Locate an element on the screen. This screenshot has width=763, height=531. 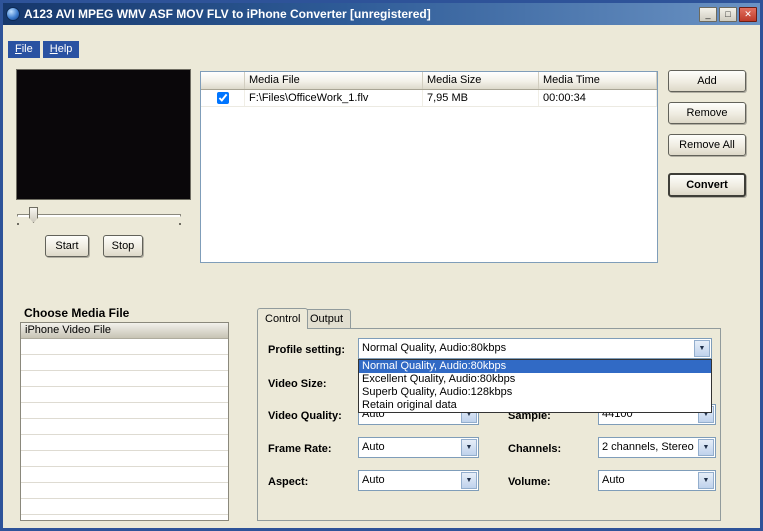
media-row-check-cell is located at coordinates (223, 98).